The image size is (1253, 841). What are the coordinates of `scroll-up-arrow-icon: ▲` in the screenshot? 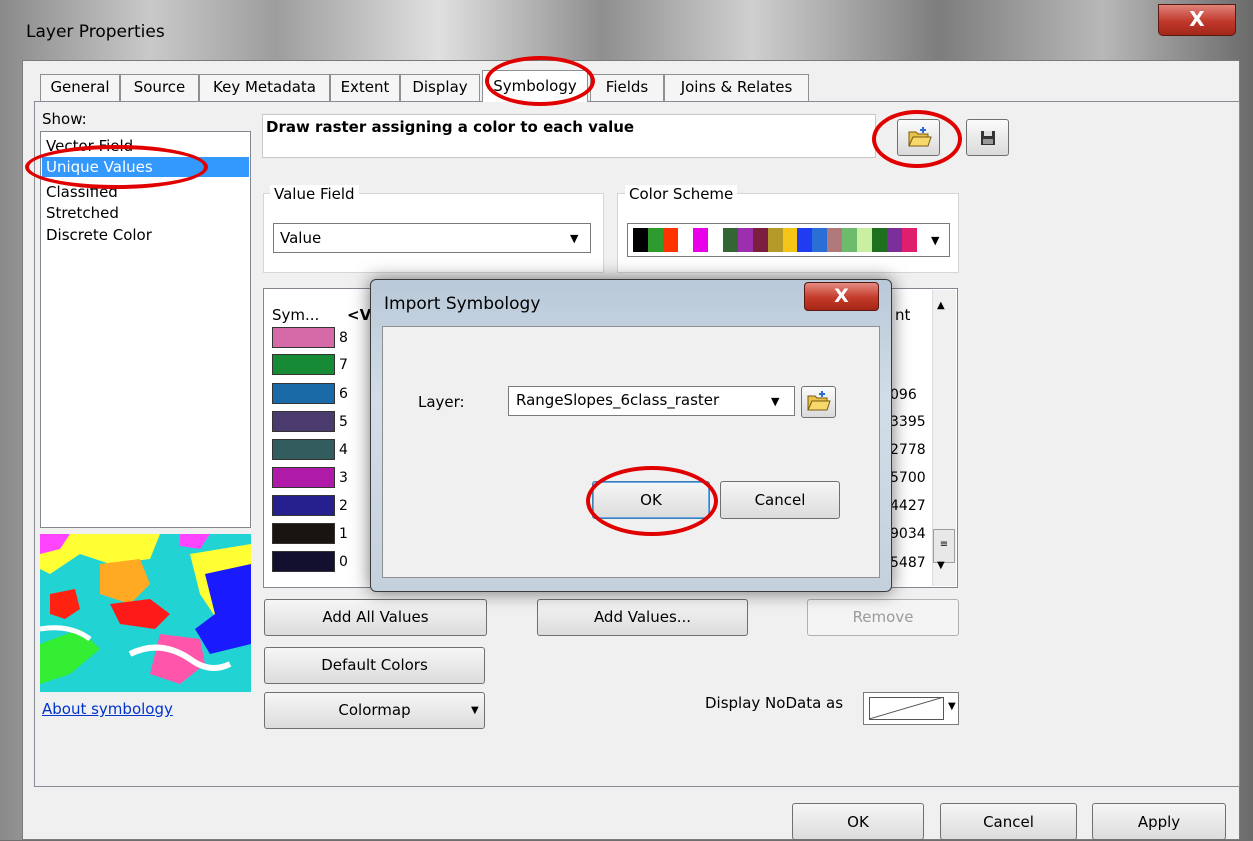 It's located at (941, 305).